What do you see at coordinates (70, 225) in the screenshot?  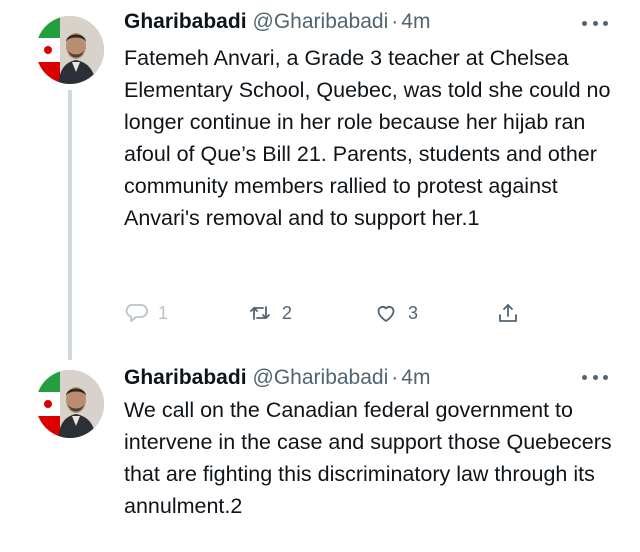 I see `thread-connector-line` at bounding box center [70, 225].